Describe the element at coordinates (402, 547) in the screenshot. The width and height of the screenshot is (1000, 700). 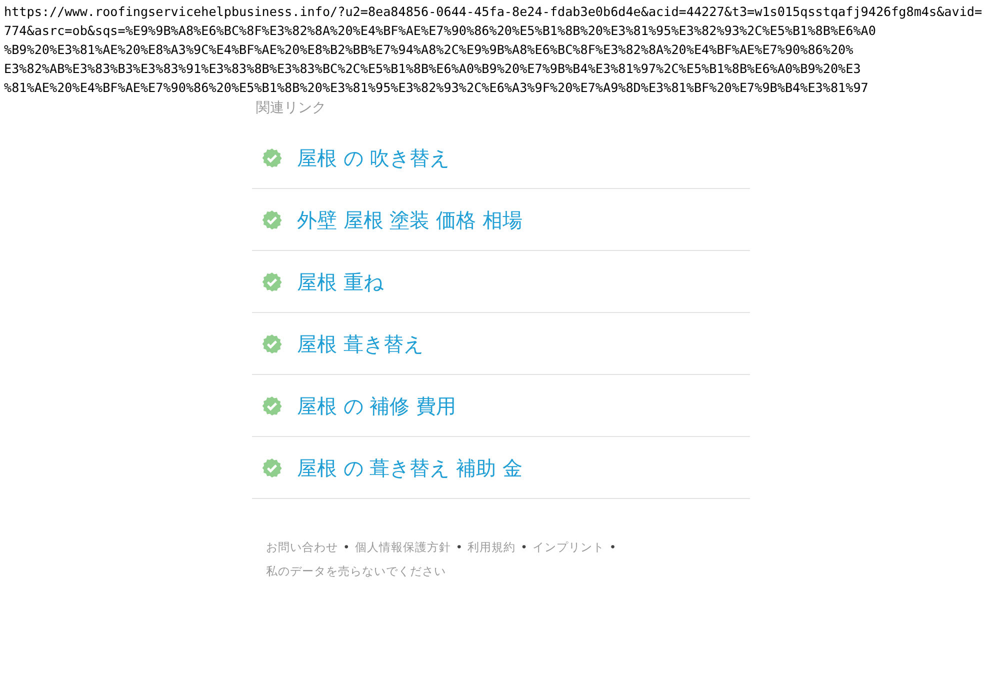
I see `footer-link: 個人情報保護方針` at that location.